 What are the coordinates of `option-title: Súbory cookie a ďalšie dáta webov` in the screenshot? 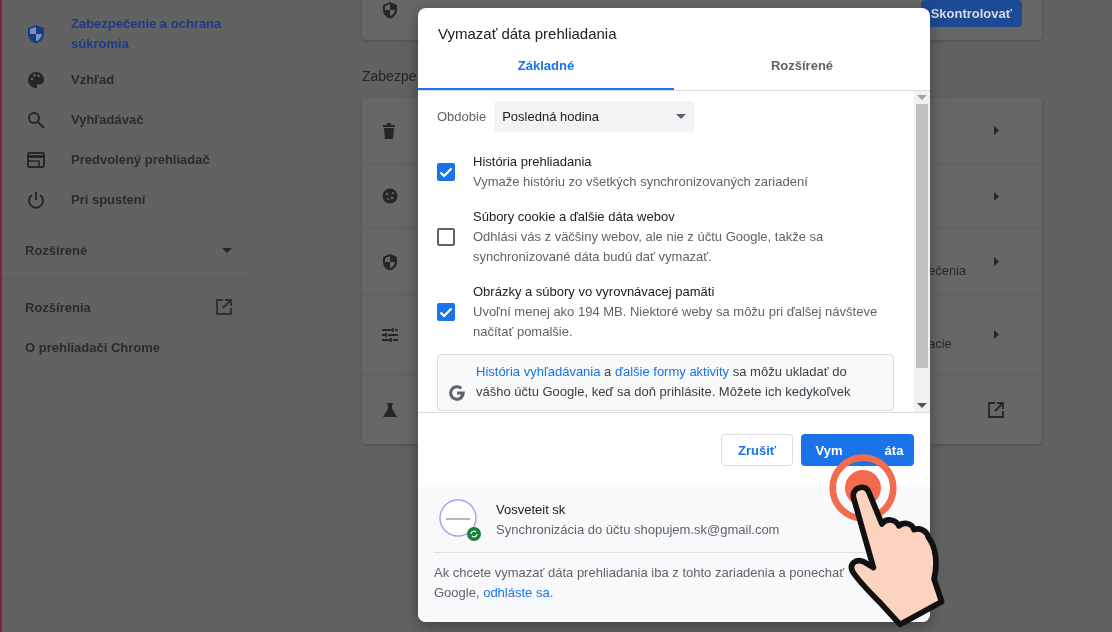 It's located at (574, 217).